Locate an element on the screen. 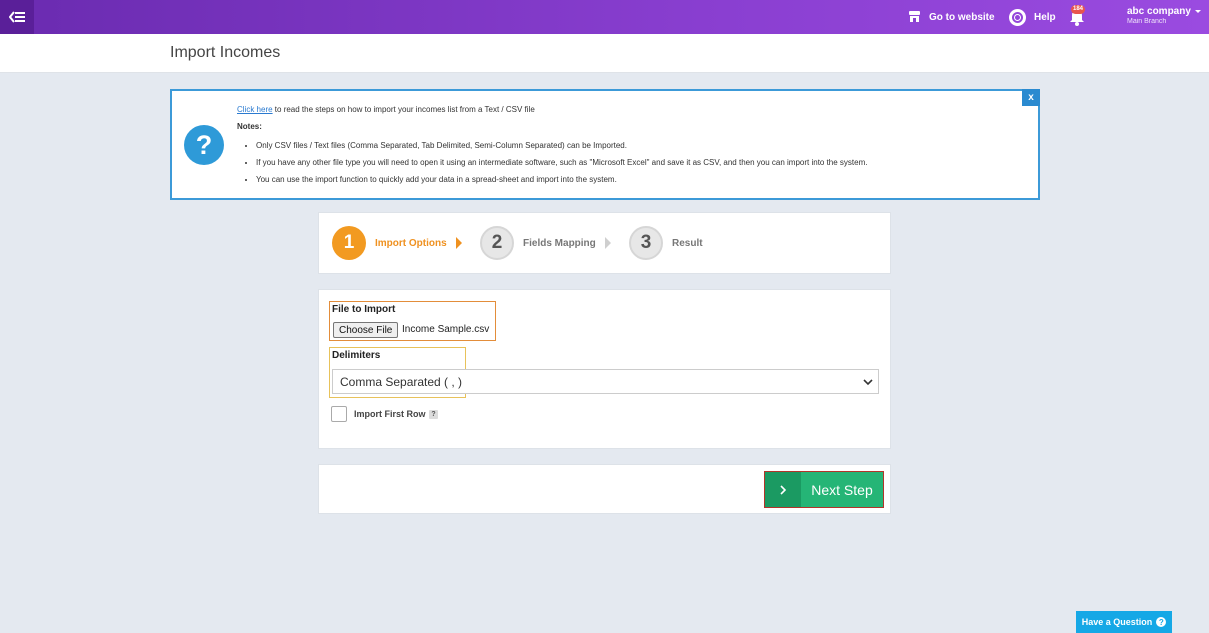 This screenshot has width=1209, height=633. choose-file-button: Choose File is located at coordinates (366, 330).